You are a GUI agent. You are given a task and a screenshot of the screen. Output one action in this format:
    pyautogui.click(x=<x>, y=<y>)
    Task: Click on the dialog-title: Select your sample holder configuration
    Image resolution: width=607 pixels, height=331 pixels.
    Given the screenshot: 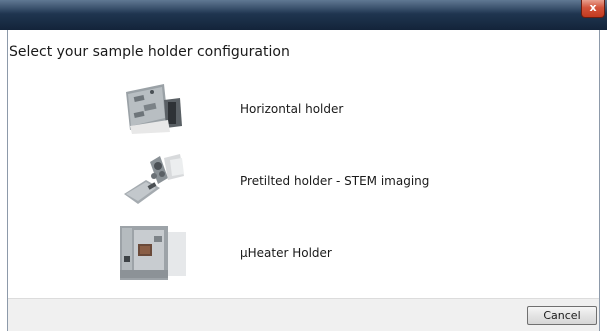 What is the action you would take?
    pyautogui.click(x=149, y=52)
    